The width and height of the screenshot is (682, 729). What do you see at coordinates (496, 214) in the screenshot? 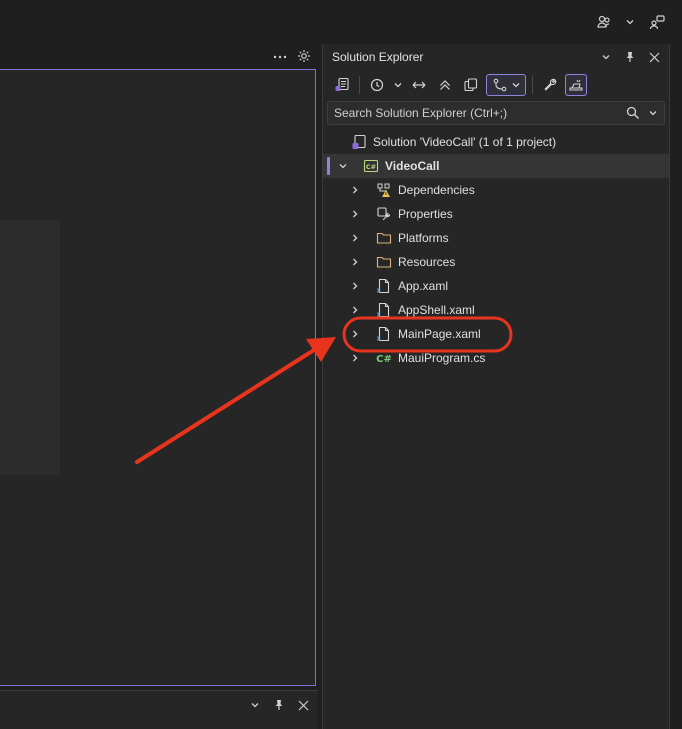
I see `tree-item-properties: Properties` at bounding box center [496, 214].